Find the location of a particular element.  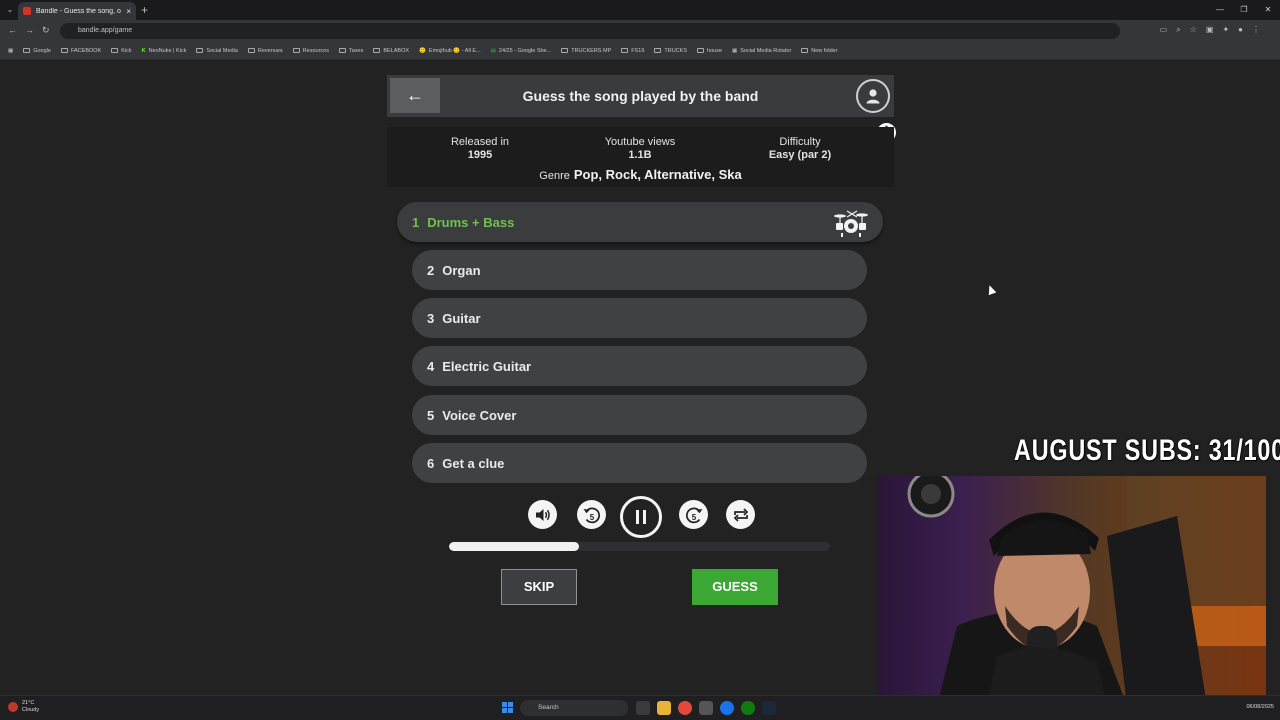

skip-button: SKIP is located at coordinates (539, 587).